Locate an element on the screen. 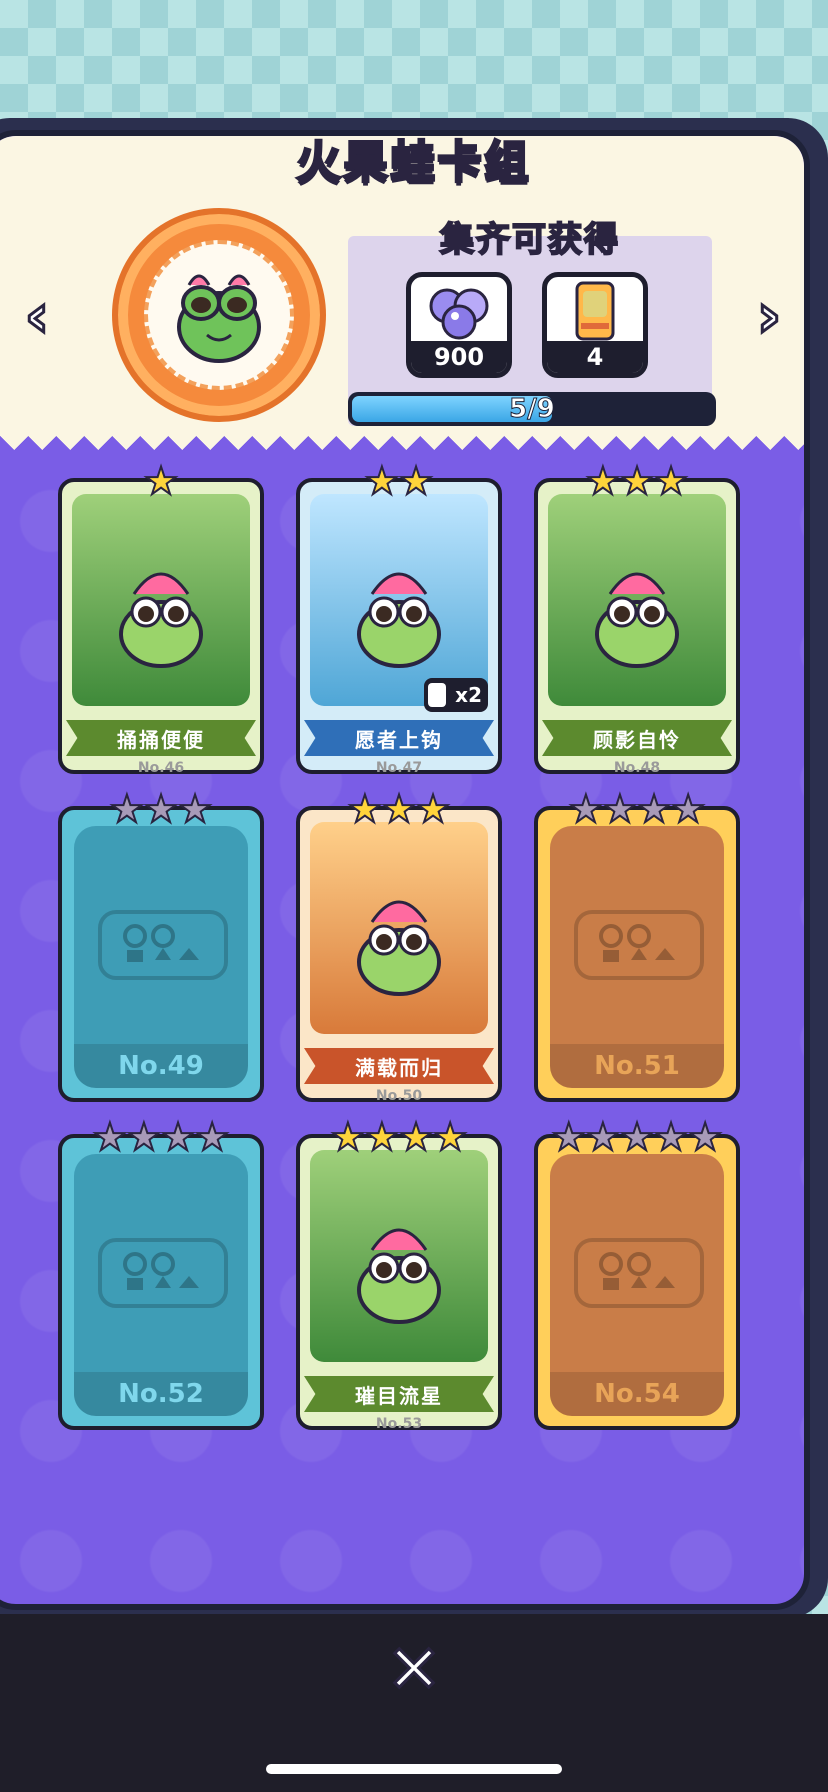  card-number: No.50 is located at coordinates (399, 1096).